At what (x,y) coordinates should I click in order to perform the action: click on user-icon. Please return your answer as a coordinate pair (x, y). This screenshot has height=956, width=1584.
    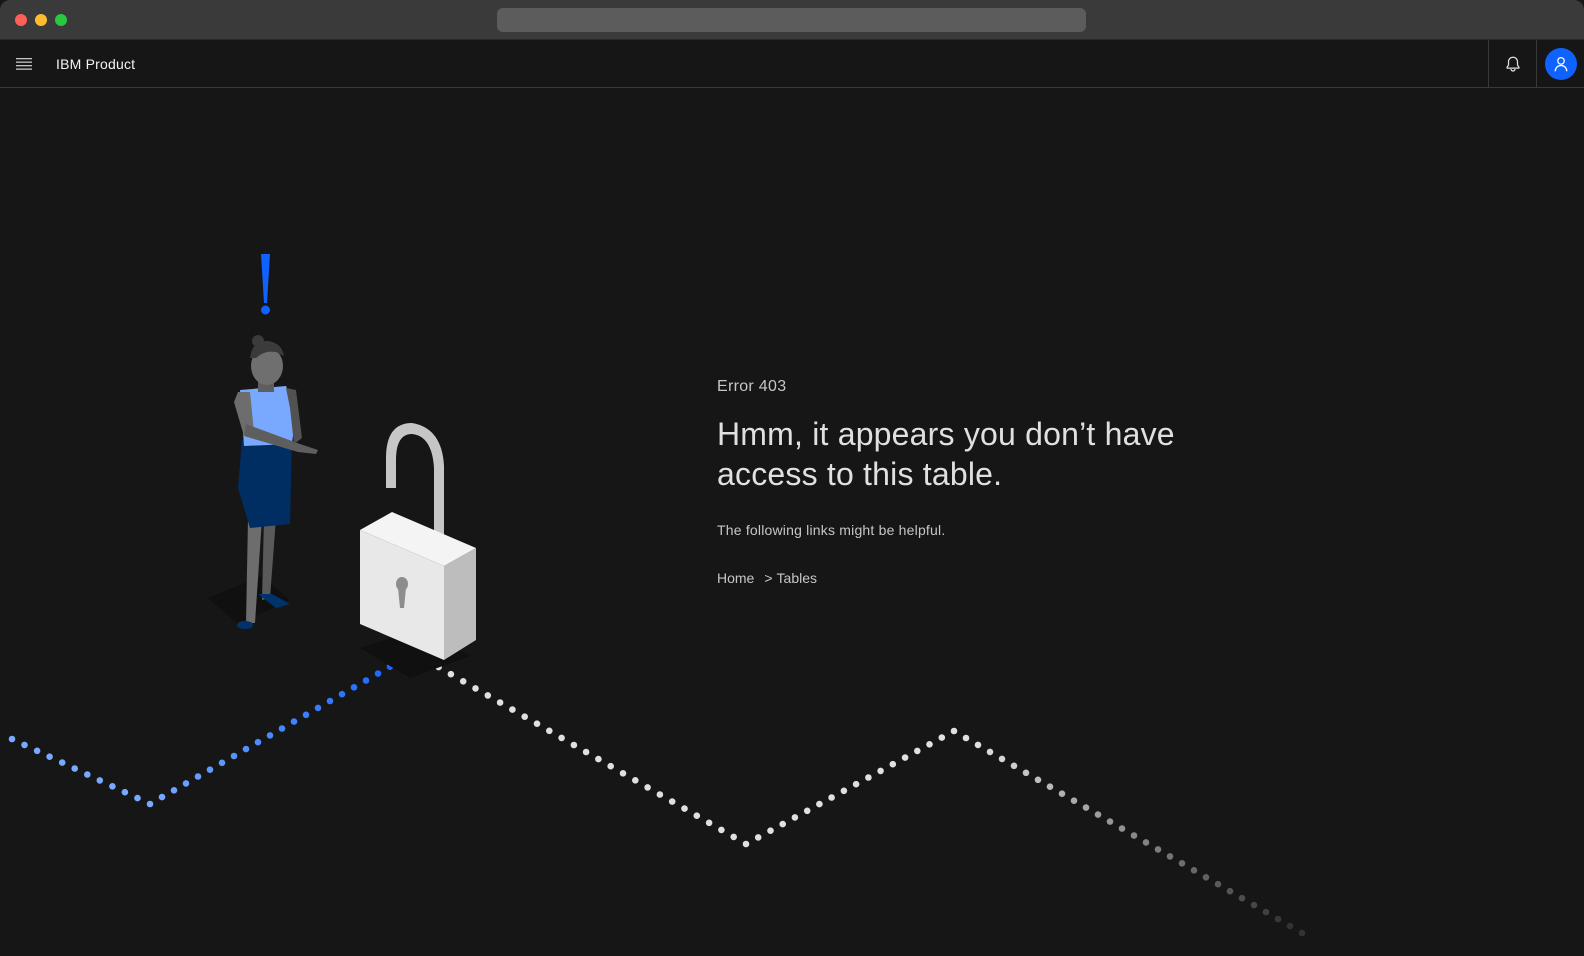
    Looking at the image, I should click on (1560, 64).